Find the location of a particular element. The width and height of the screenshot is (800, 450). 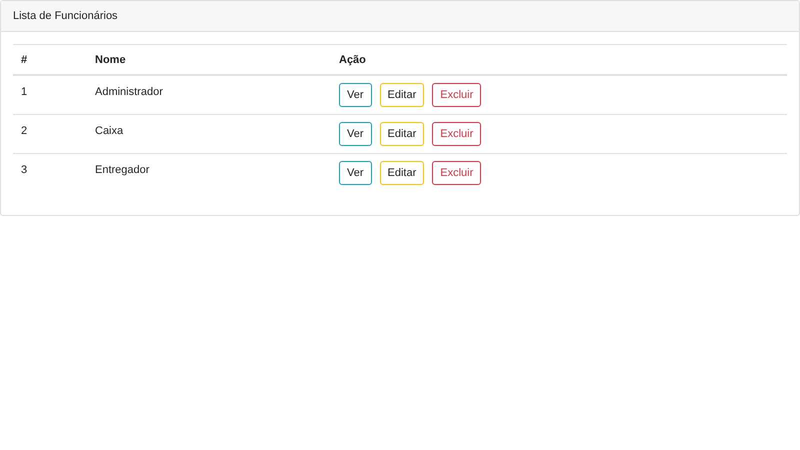

table-cell: Caixa is located at coordinates (109, 130).